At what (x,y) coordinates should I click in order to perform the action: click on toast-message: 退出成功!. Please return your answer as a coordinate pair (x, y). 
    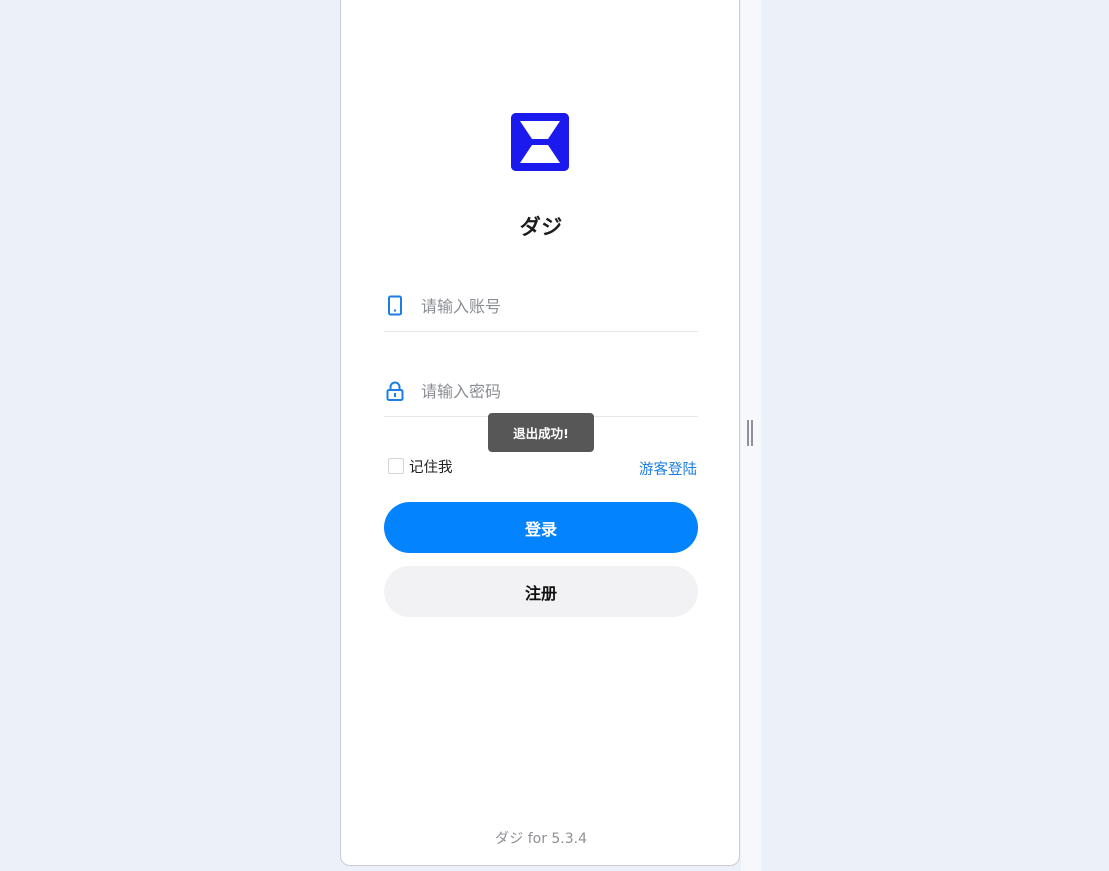
    Looking at the image, I should click on (541, 432).